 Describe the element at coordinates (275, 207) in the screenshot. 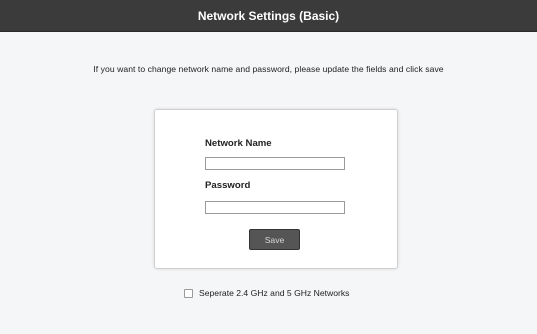

I see `password-input` at that location.